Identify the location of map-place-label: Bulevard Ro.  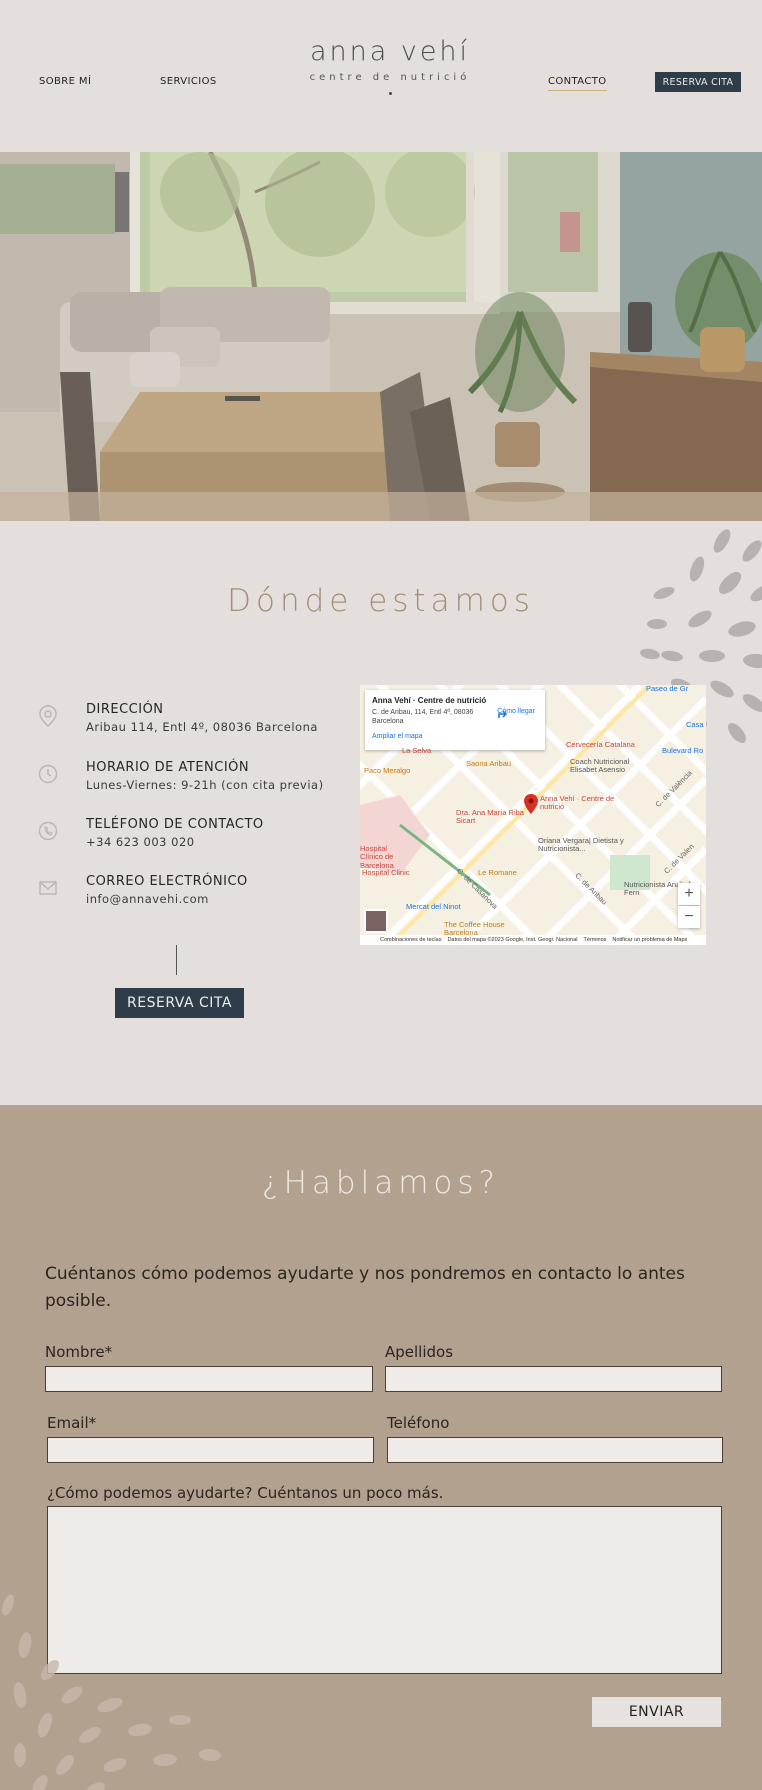
(682, 750).